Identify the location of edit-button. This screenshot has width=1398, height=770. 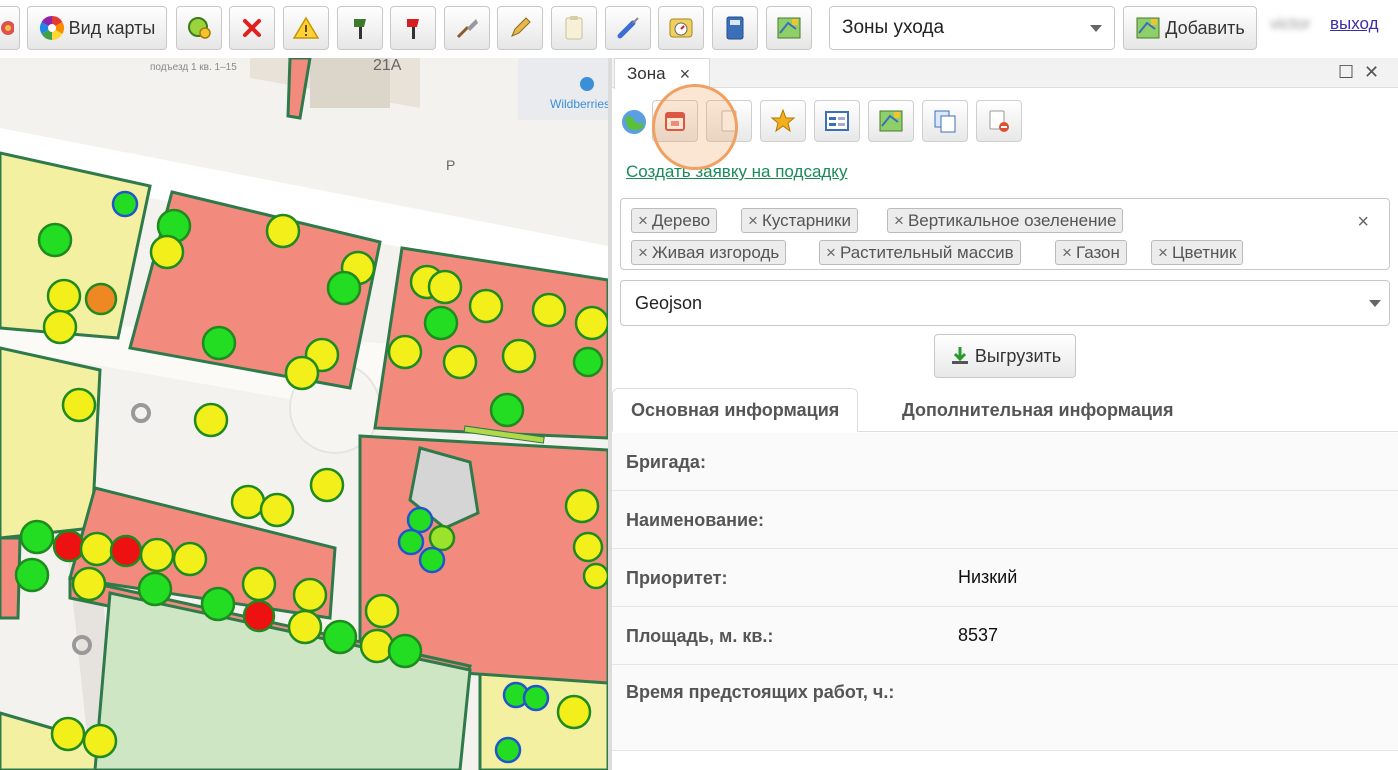
(520, 28).